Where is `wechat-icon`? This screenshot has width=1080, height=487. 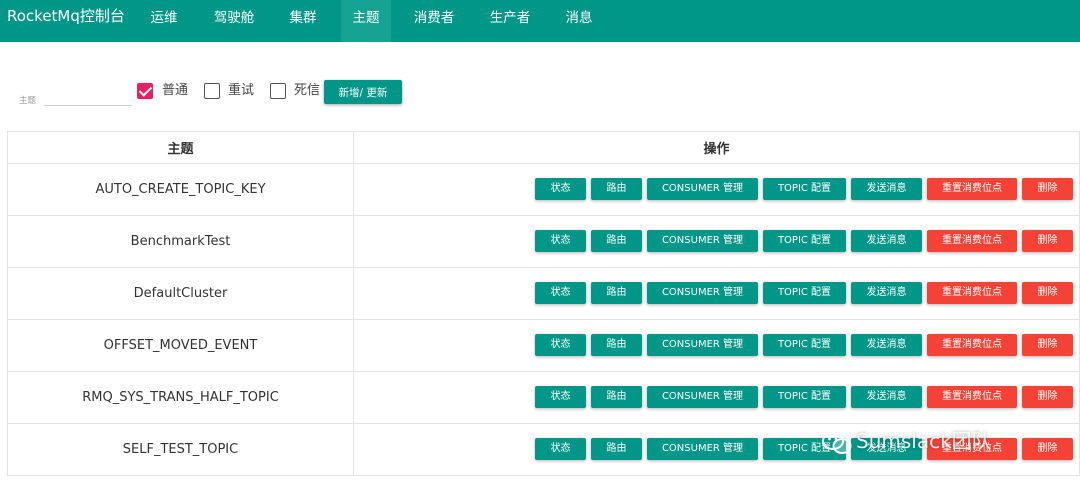
wechat-icon is located at coordinates (837, 442).